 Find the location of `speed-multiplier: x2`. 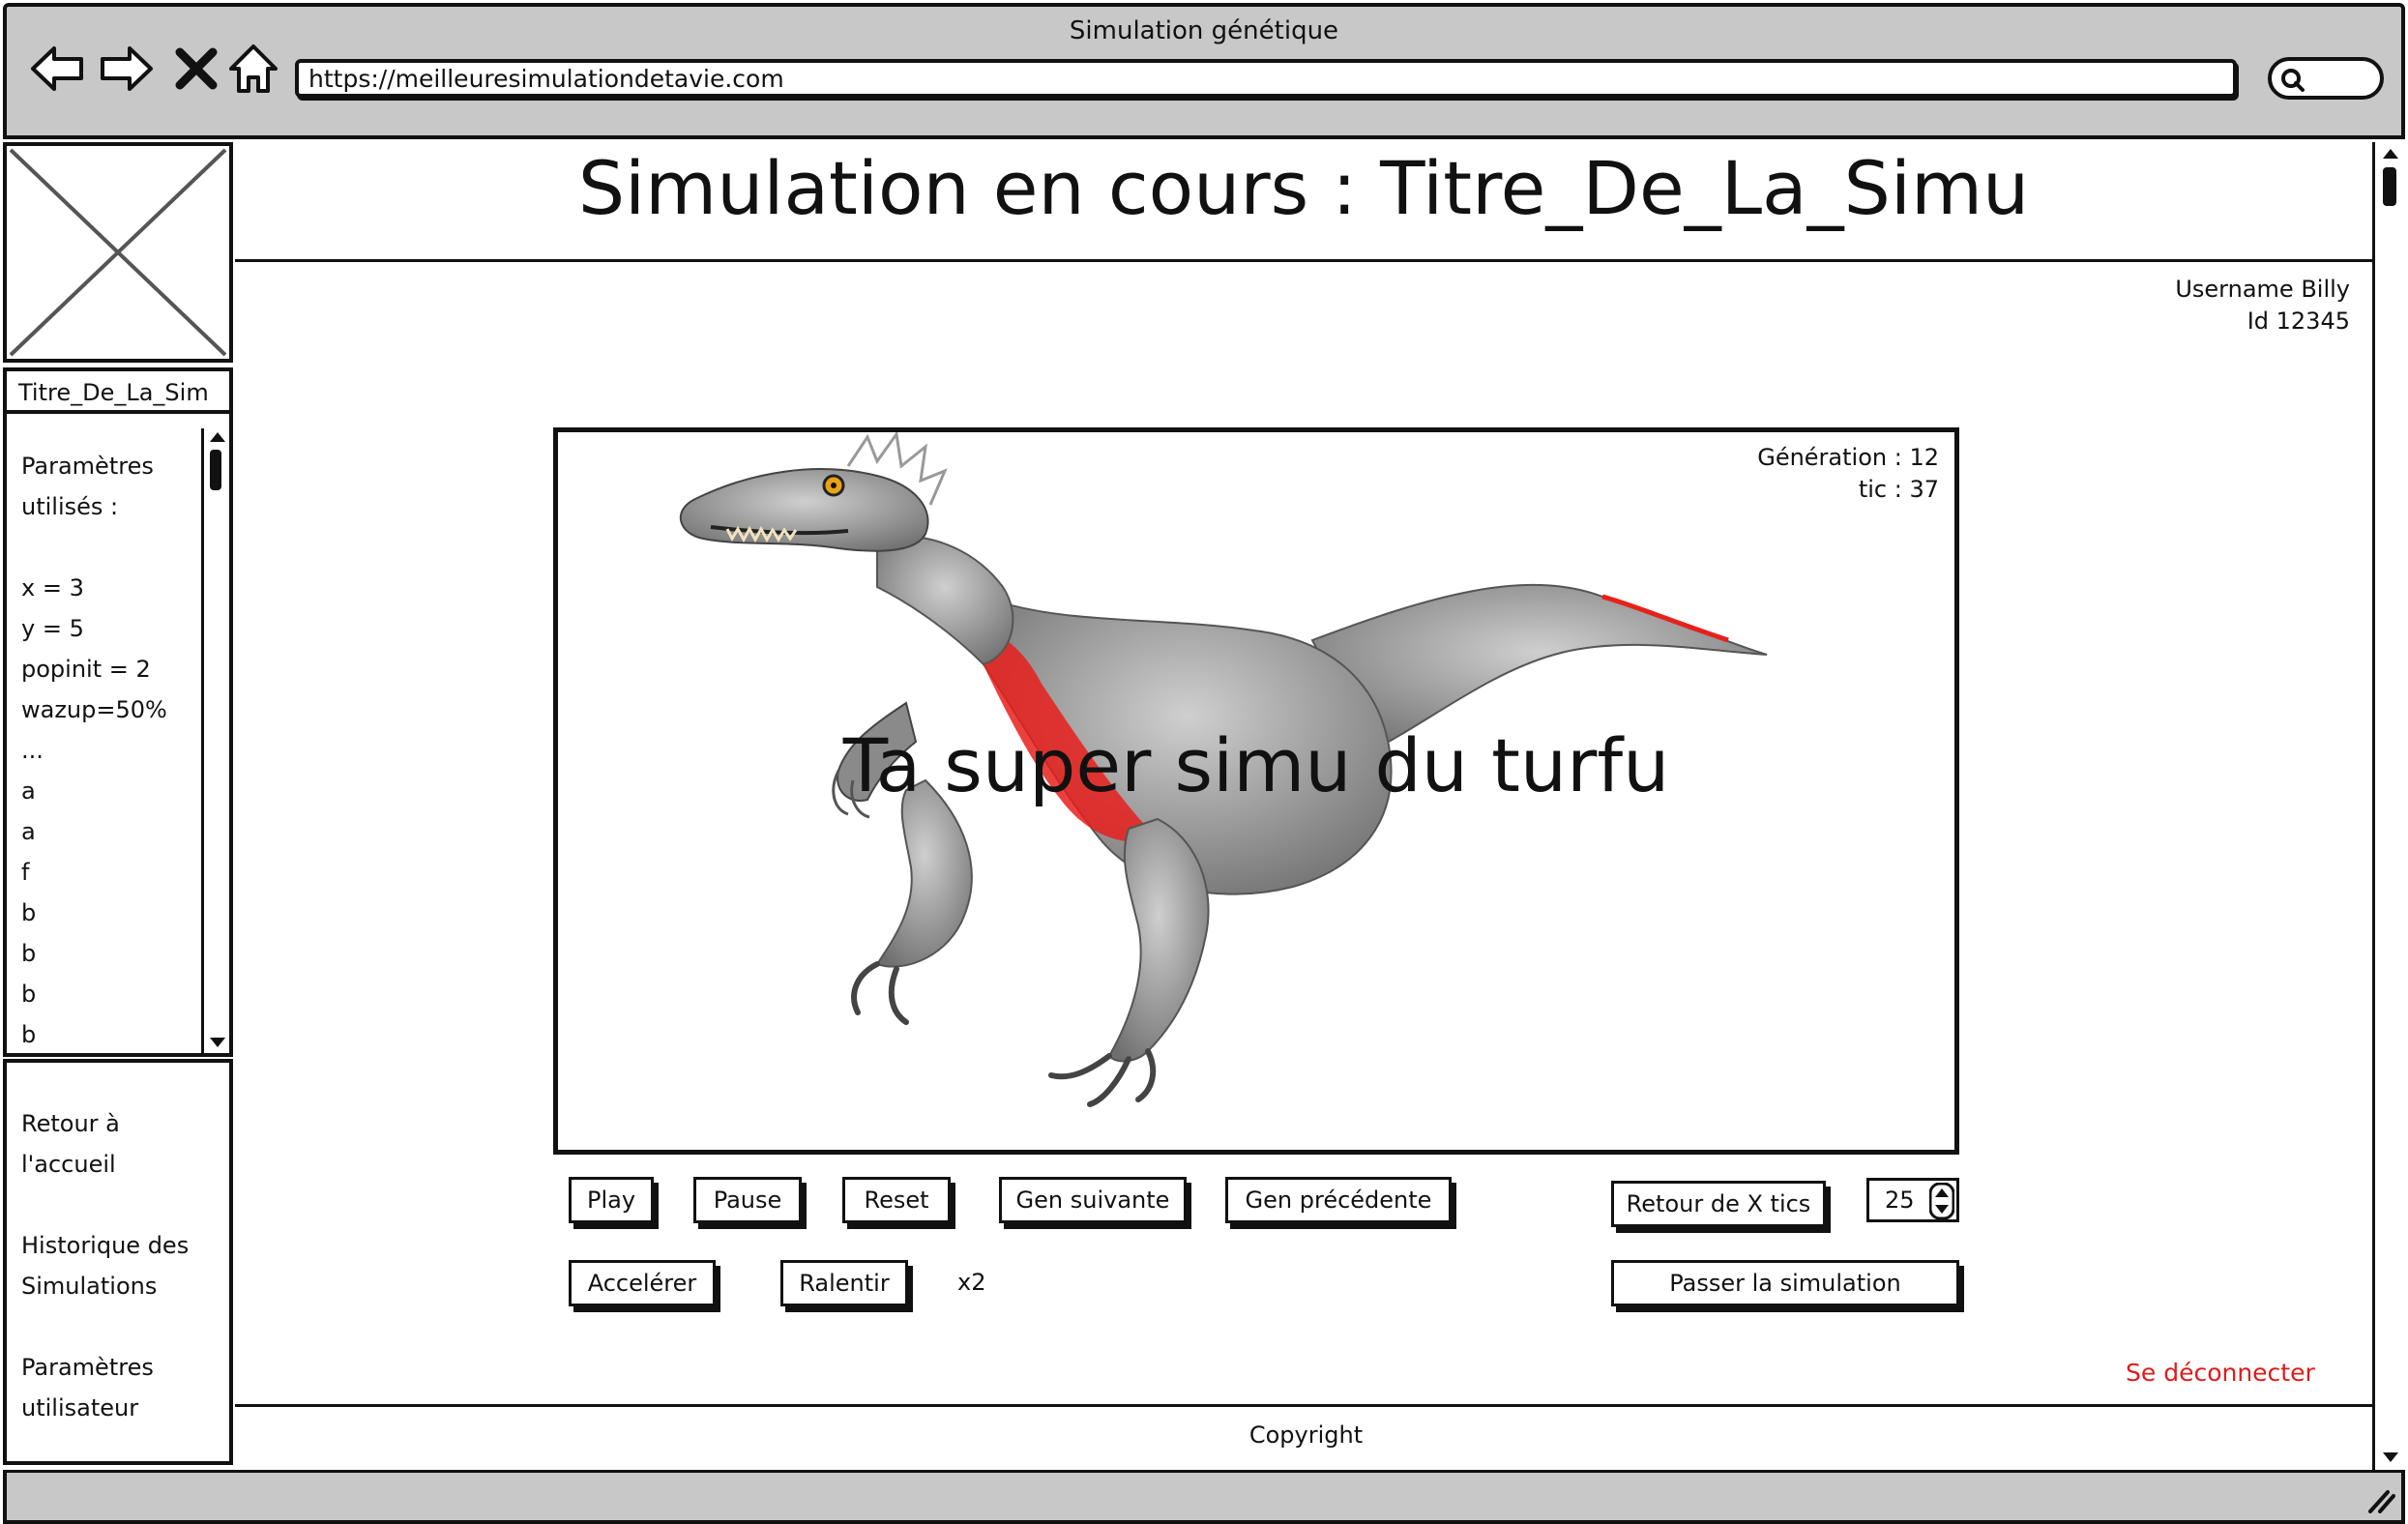

speed-multiplier: x2 is located at coordinates (971, 1282).